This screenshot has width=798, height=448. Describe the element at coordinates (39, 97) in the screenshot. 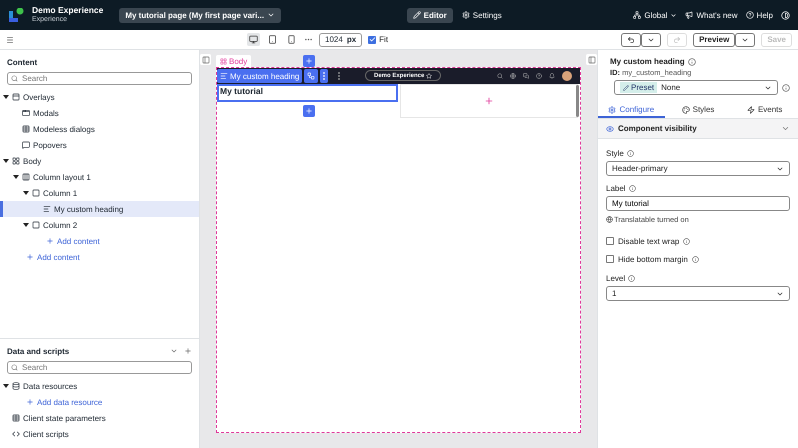

I see `tree-item: Overlays` at that location.